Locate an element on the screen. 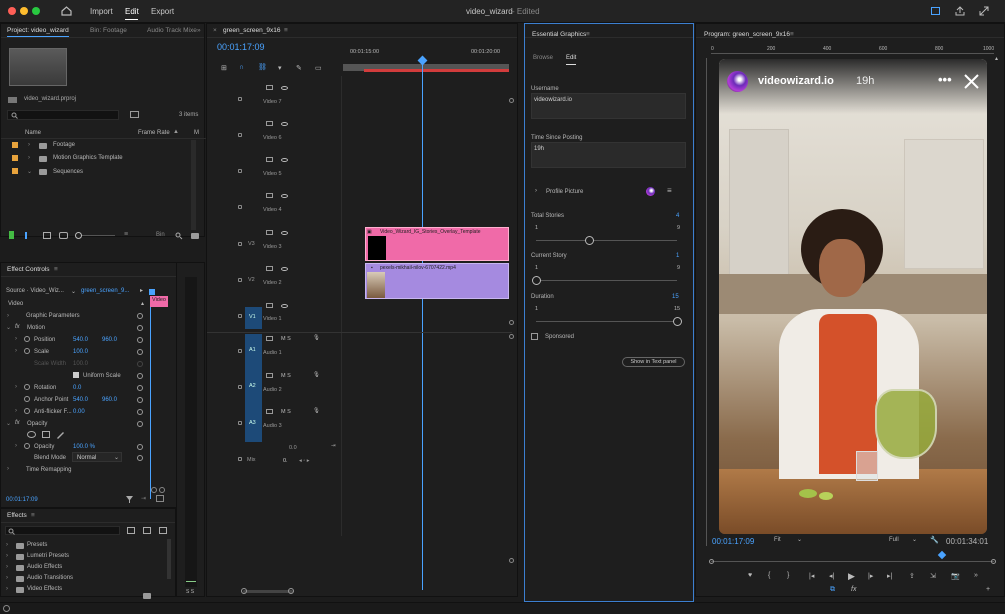  wrench-icon: 🔧 is located at coordinates (934, 540).